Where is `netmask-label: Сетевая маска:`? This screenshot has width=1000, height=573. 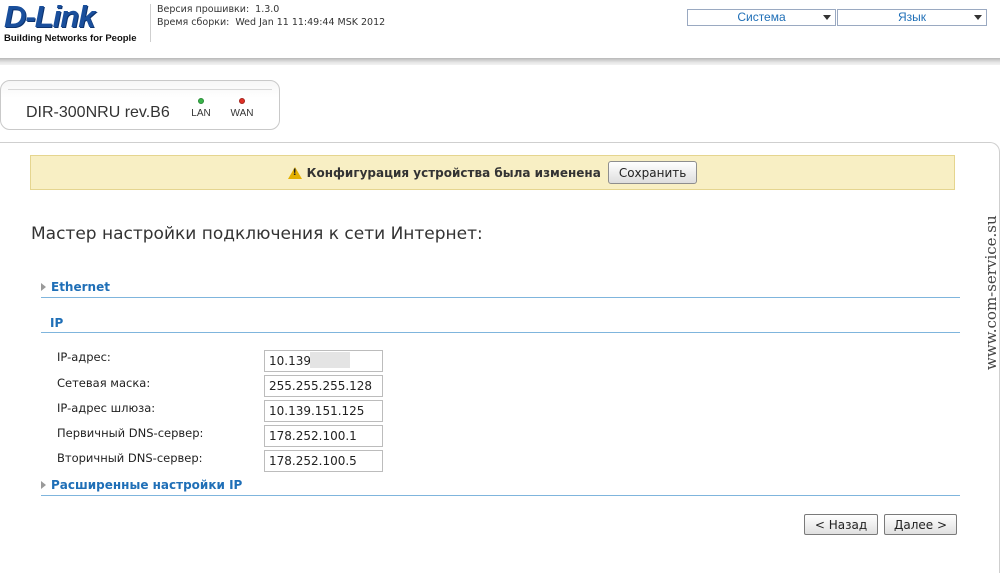 netmask-label: Сетевая маска: is located at coordinates (104, 383).